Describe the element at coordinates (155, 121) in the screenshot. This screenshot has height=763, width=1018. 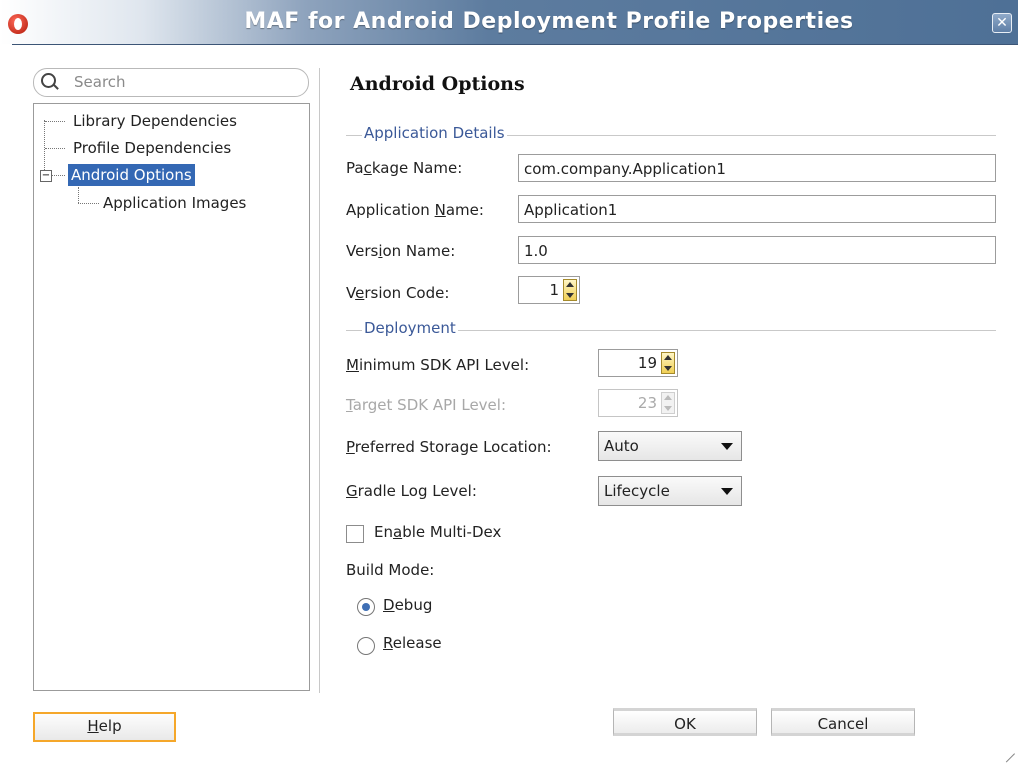
I see `tree-item-library-dependencies: Library Dependencies` at that location.